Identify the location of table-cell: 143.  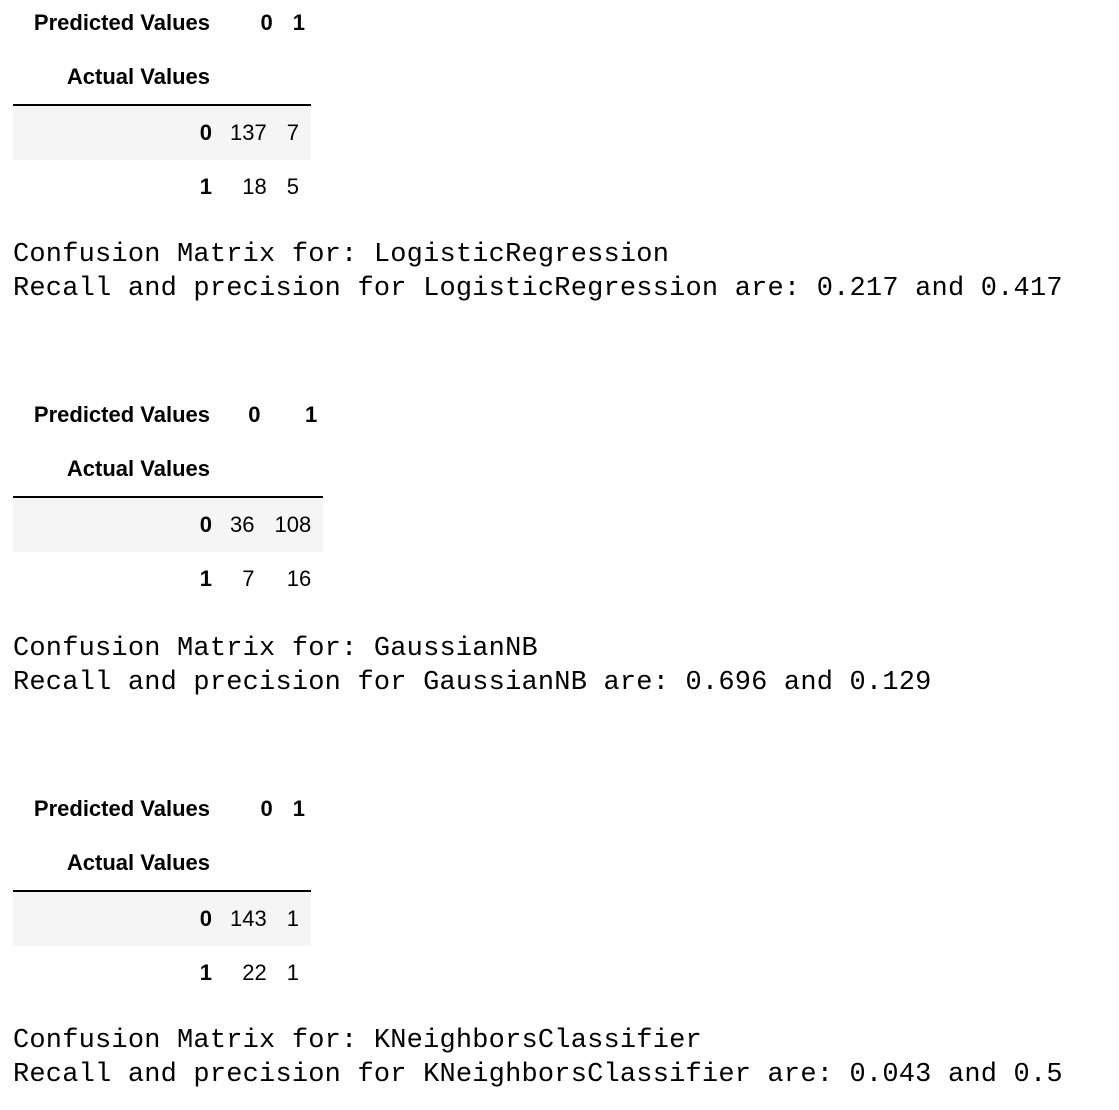
(250, 918).